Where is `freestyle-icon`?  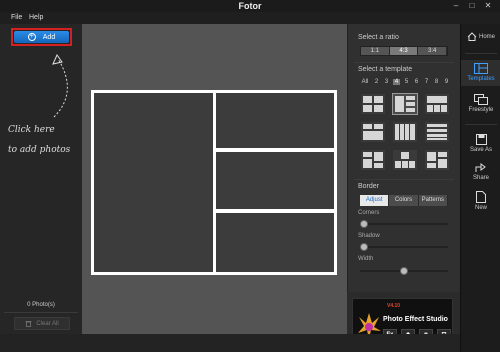 freestyle-icon is located at coordinates (481, 99).